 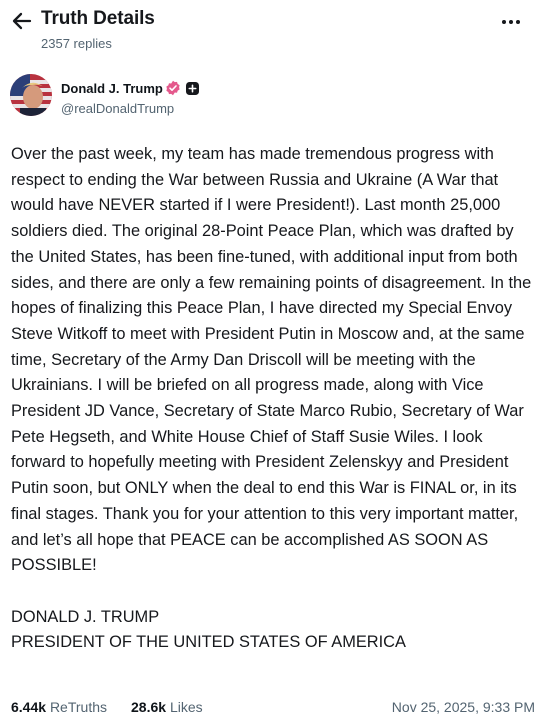 I want to click on ellipsis-icon, so click(x=511, y=22).